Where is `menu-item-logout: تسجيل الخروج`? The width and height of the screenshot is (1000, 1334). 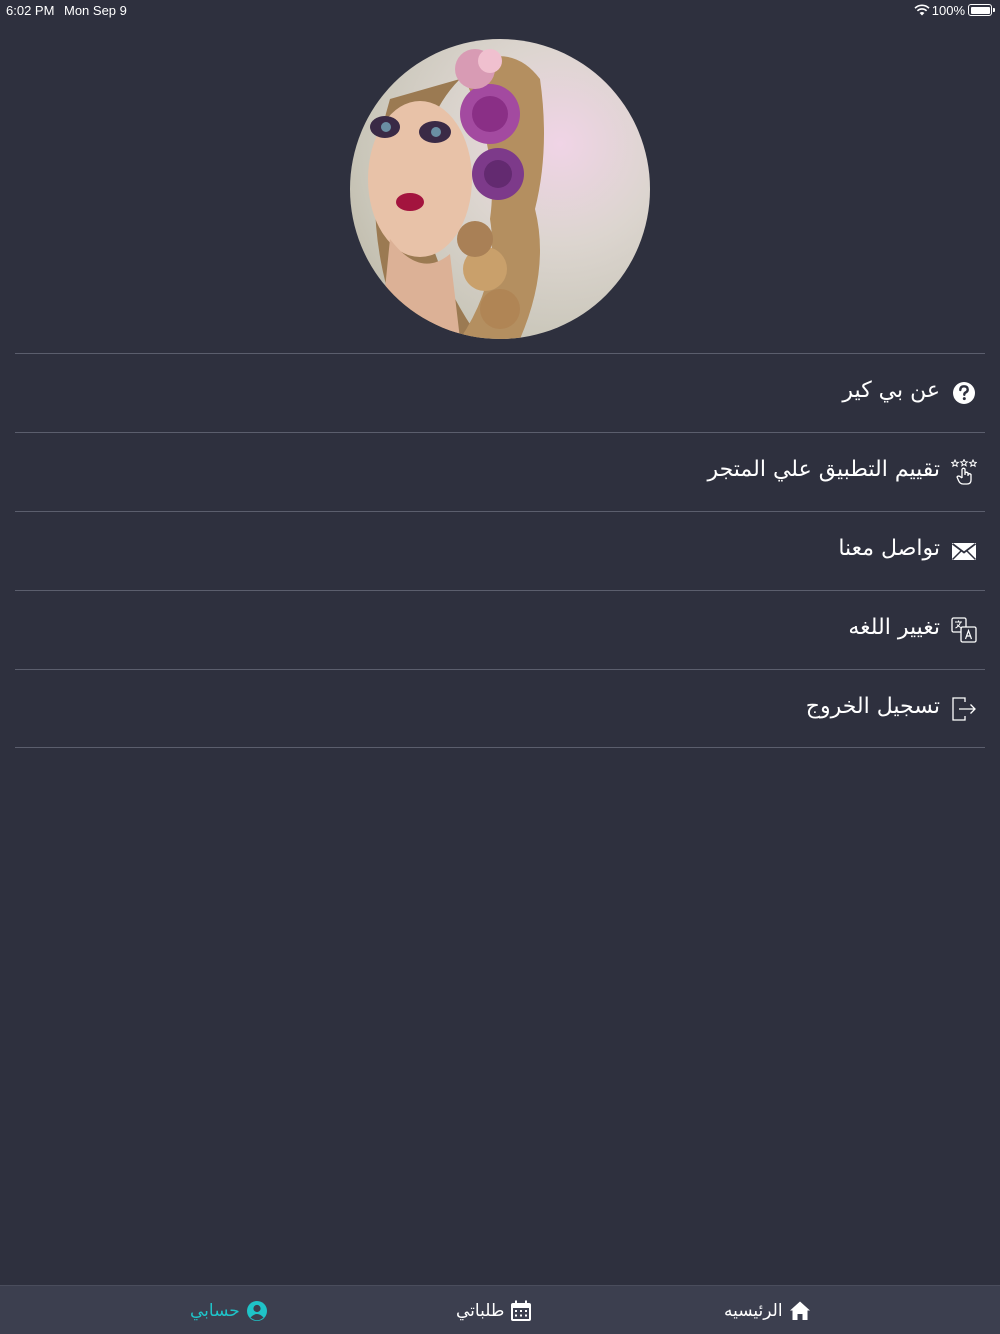
menu-item-logout: تسجيل الخروج is located at coordinates (500, 708).